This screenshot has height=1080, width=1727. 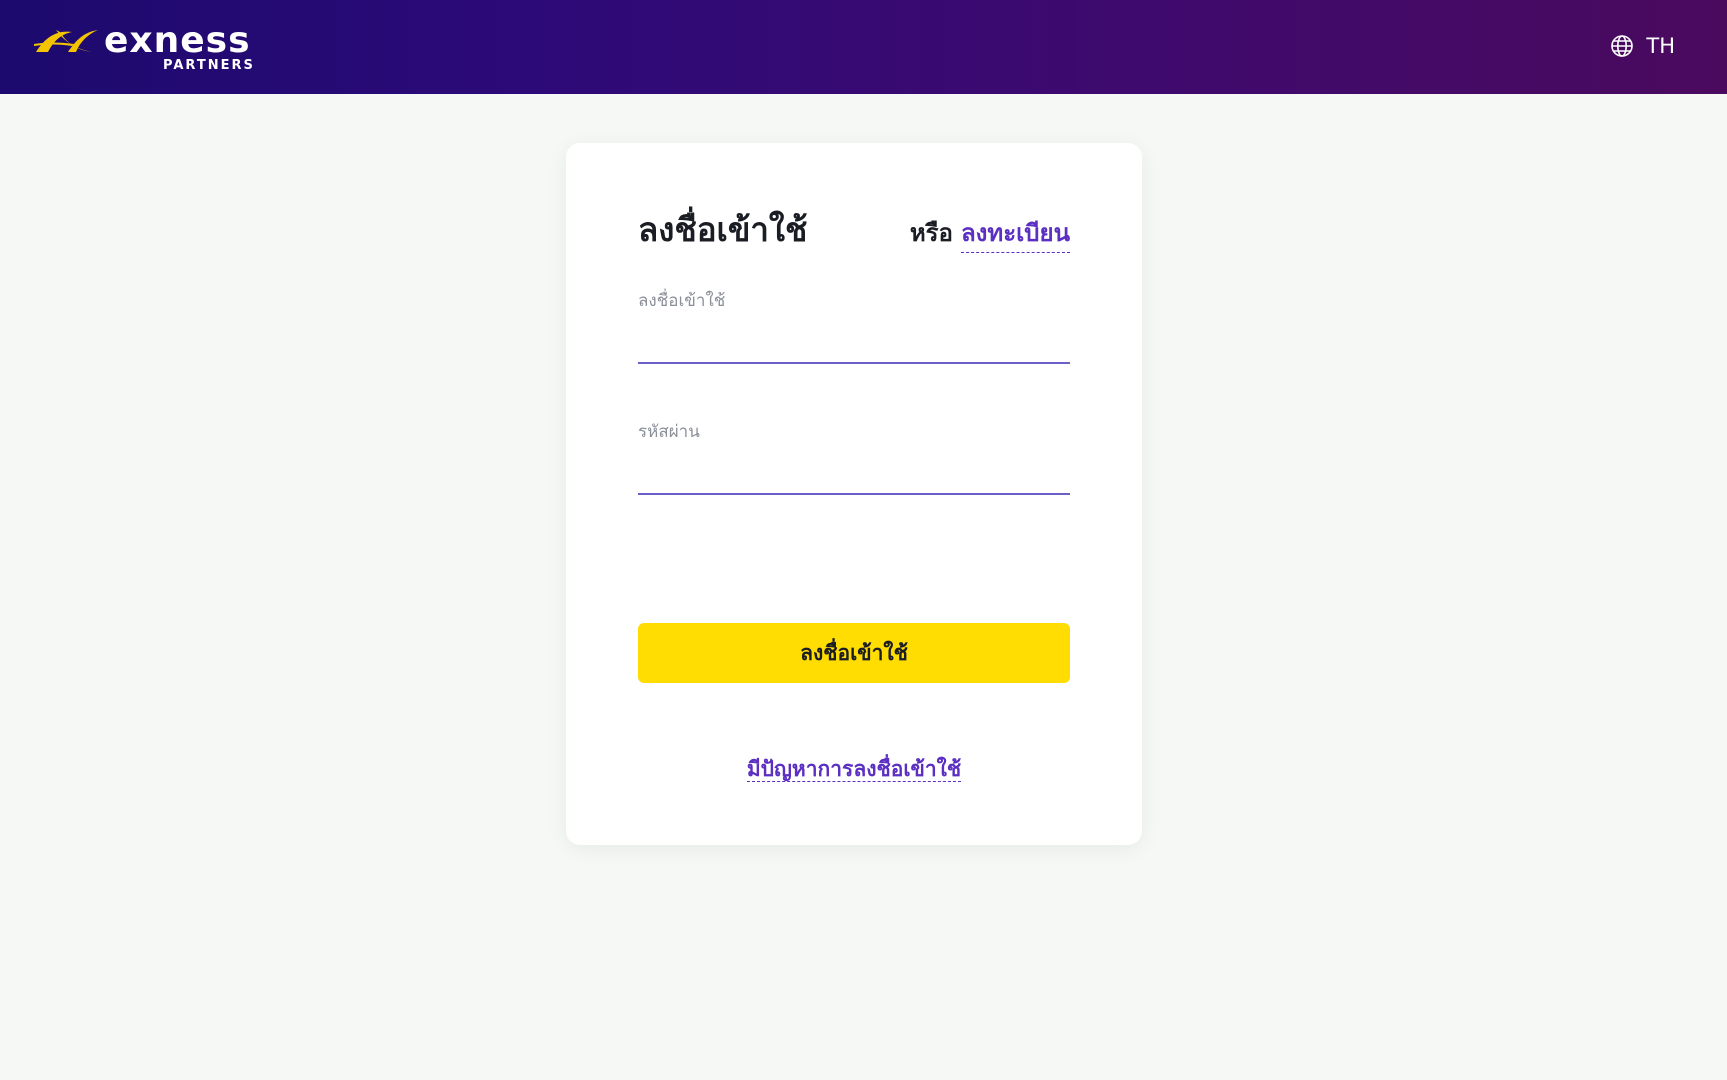 What do you see at coordinates (854, 325) in the screenshot?
I see `username-field: ลงชื่อเข้าใช้` at bounding box center [854, 325].